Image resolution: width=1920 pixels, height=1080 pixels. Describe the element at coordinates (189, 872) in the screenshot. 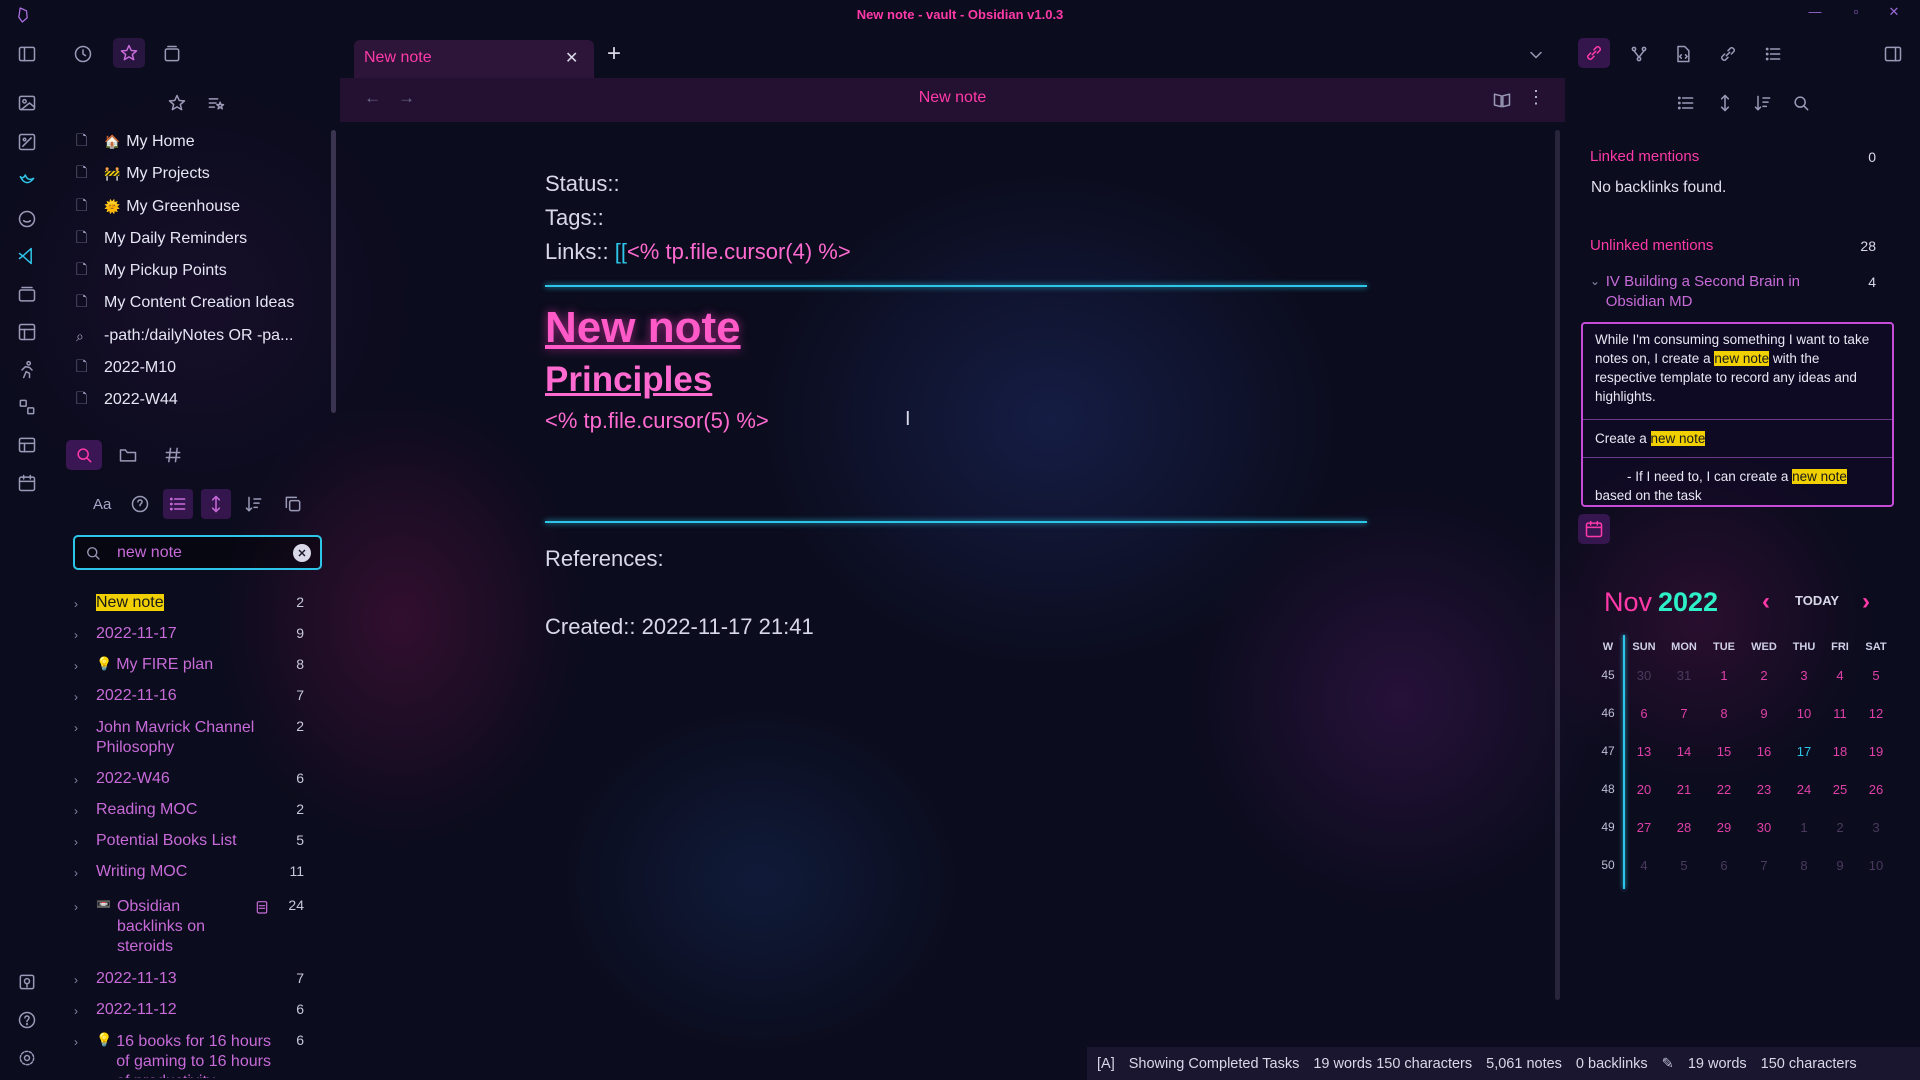

I see `search-result: › Writing MOC 11` at that location.